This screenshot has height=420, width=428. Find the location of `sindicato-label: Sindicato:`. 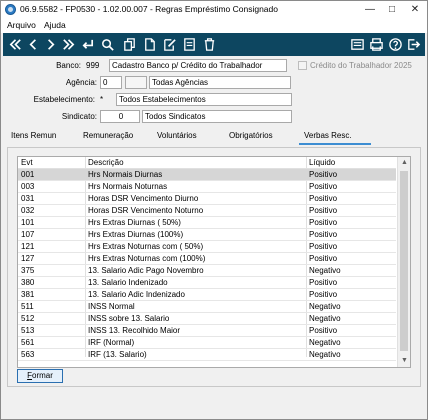

sindicato-label: Sindicato: is located at coordinates (79, 116).